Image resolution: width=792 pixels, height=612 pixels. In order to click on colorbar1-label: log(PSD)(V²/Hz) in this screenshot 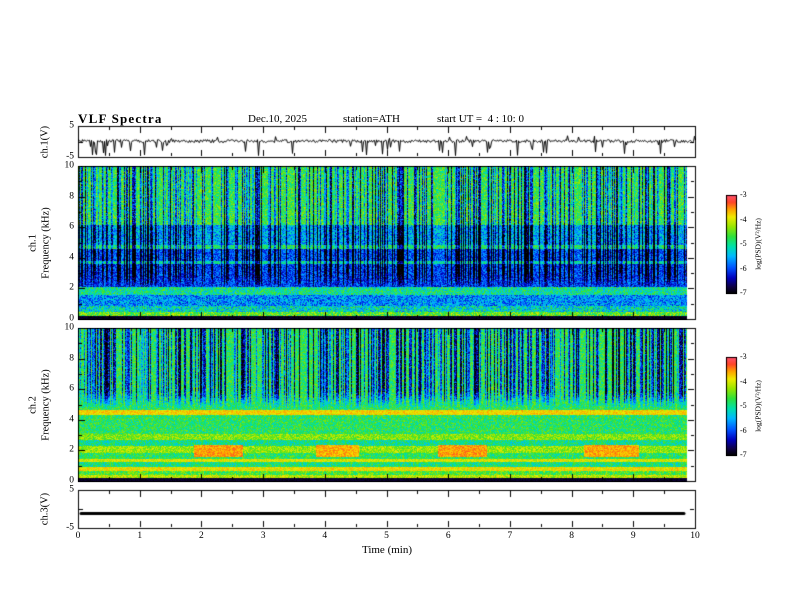, I will do `click(758, 244)`.